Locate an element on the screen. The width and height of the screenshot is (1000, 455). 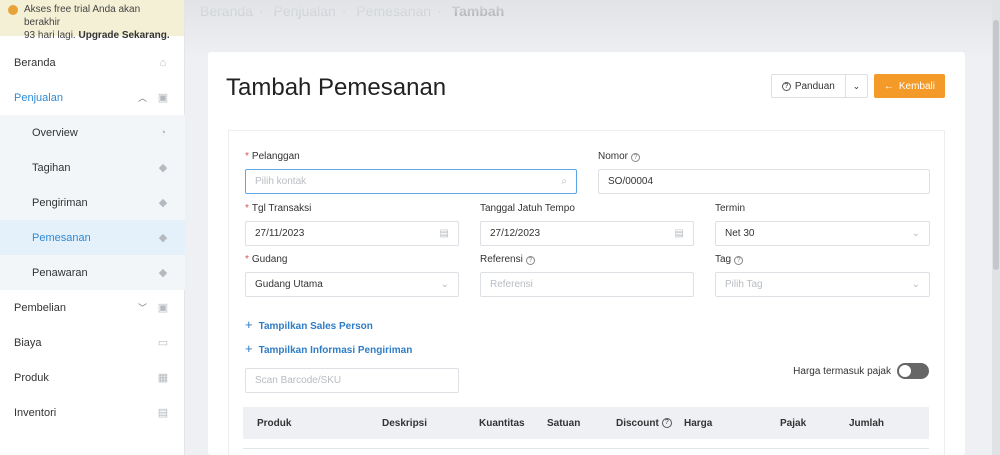
chevron-up-icon: ︿ is located at coordinates (142, 98).